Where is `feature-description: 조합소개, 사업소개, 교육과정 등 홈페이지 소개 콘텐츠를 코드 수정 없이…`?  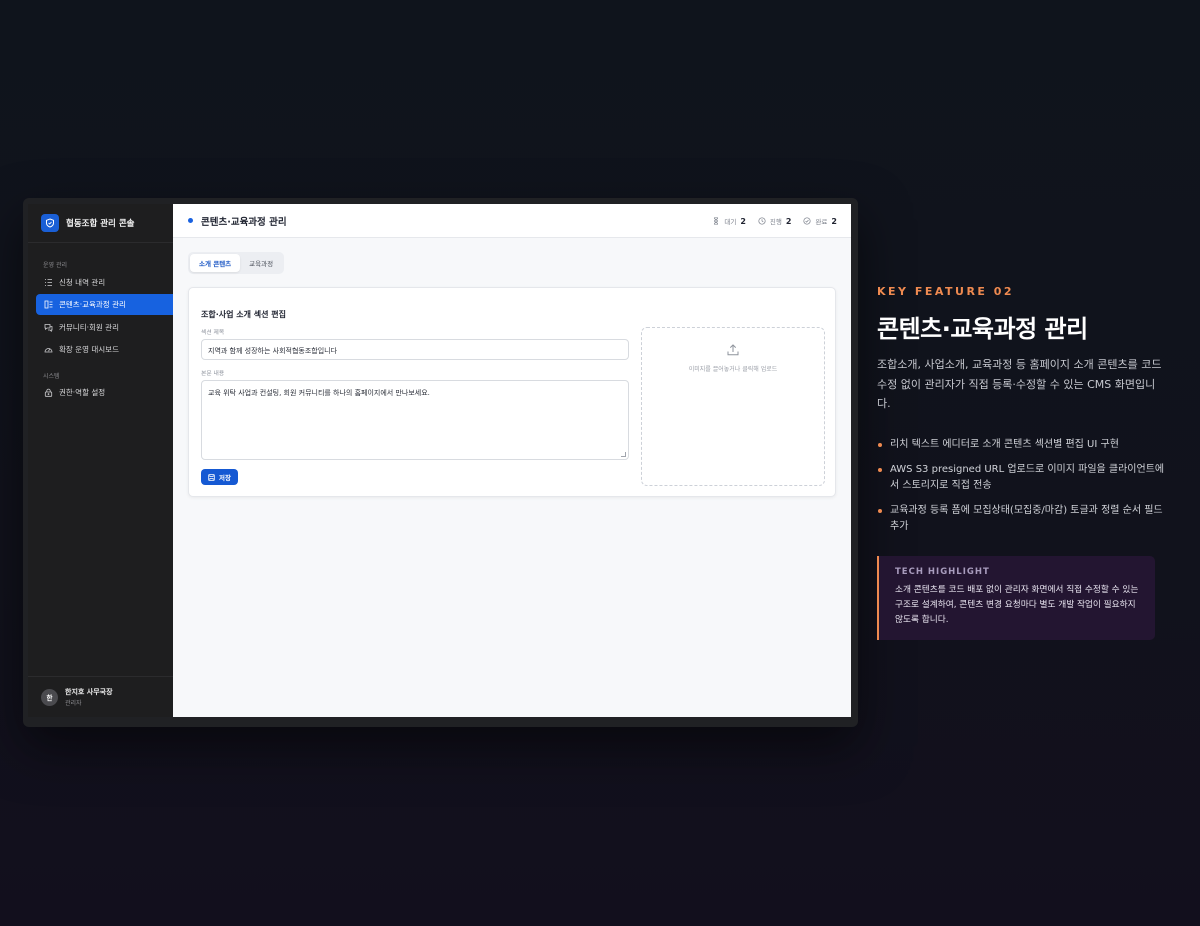 feature-description: 조합소개, 사업소개, 교육과정 등 홈페이지 소개 콘텐츠를 코드 수정 없이… is located at coordinates (1019, 384).